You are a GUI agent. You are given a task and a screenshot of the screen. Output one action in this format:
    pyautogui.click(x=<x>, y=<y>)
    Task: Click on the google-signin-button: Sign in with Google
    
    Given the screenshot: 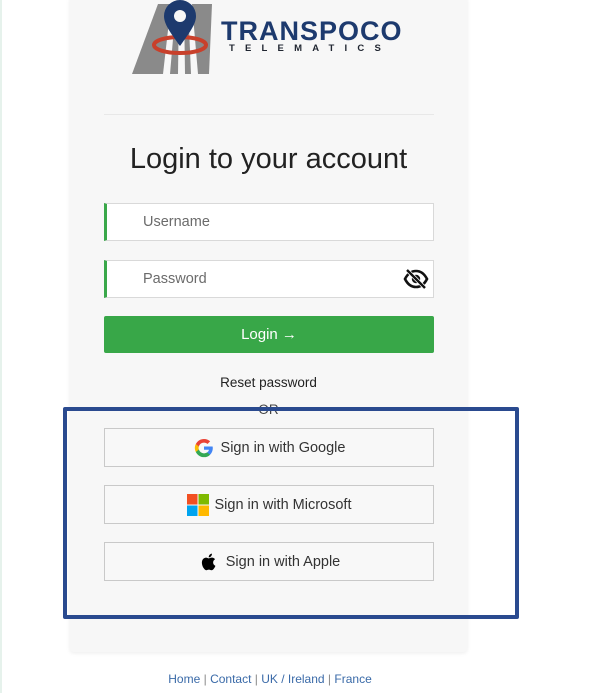 What is the action you would take?
    pyautogui.click(x=269, y=447)
    